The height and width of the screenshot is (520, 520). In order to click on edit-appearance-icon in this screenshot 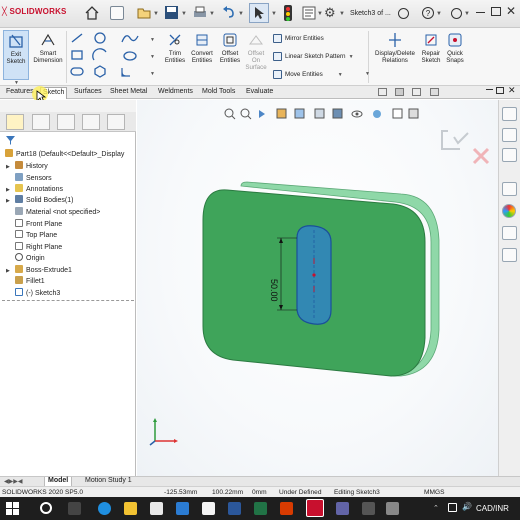, I will do `click(377, 114)`.